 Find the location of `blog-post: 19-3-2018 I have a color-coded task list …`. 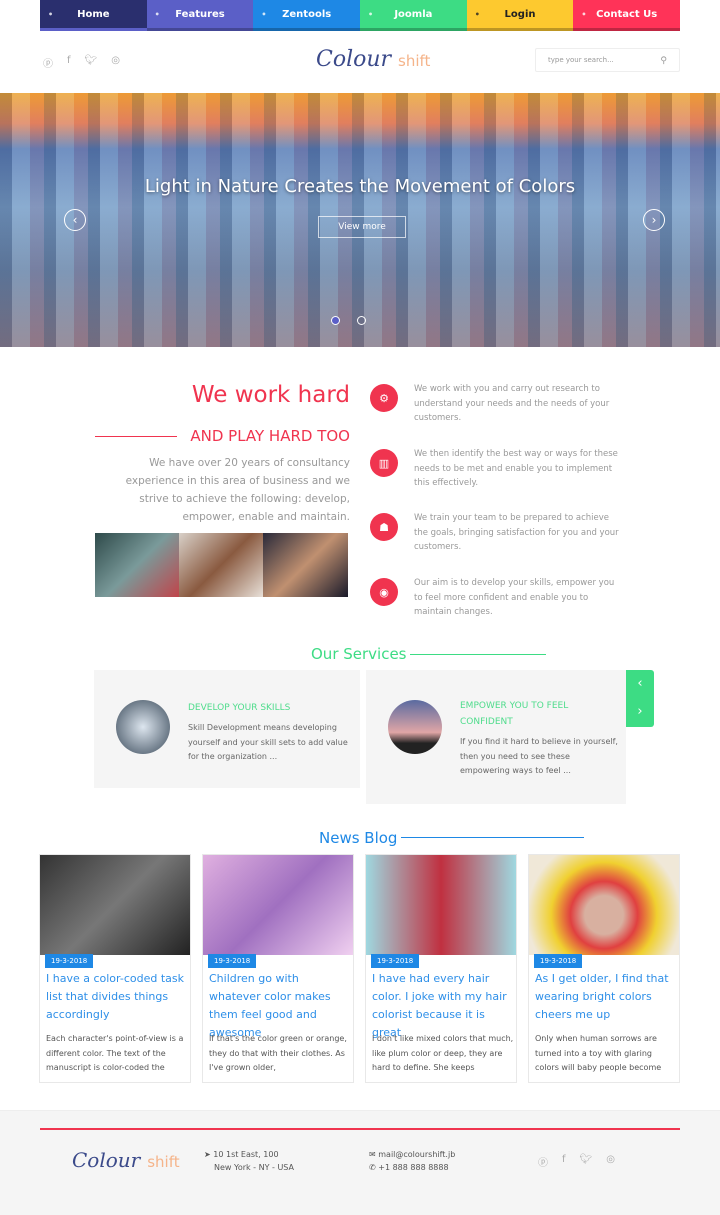

blog-post: 19-3-2018 I have a color-coded task list … is located at coordinates (115, 968).